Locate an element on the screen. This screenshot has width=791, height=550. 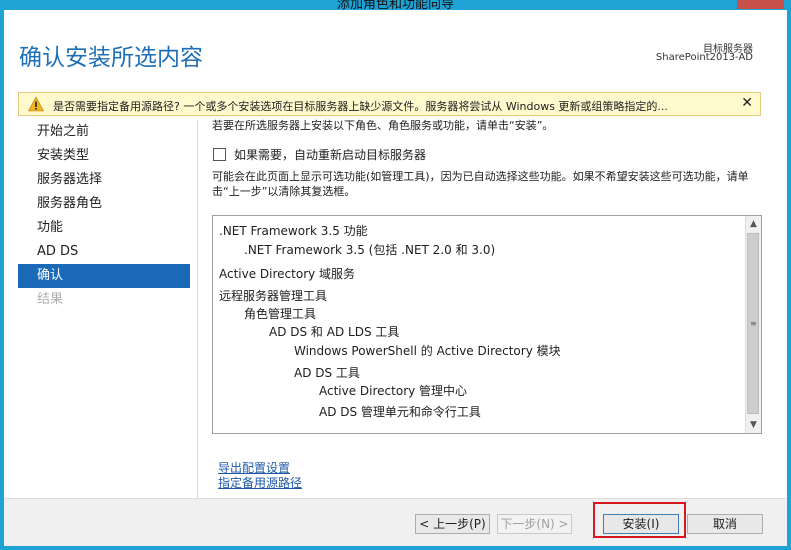
scroll-thumb: ≡ is located at coordinates (753, 323).